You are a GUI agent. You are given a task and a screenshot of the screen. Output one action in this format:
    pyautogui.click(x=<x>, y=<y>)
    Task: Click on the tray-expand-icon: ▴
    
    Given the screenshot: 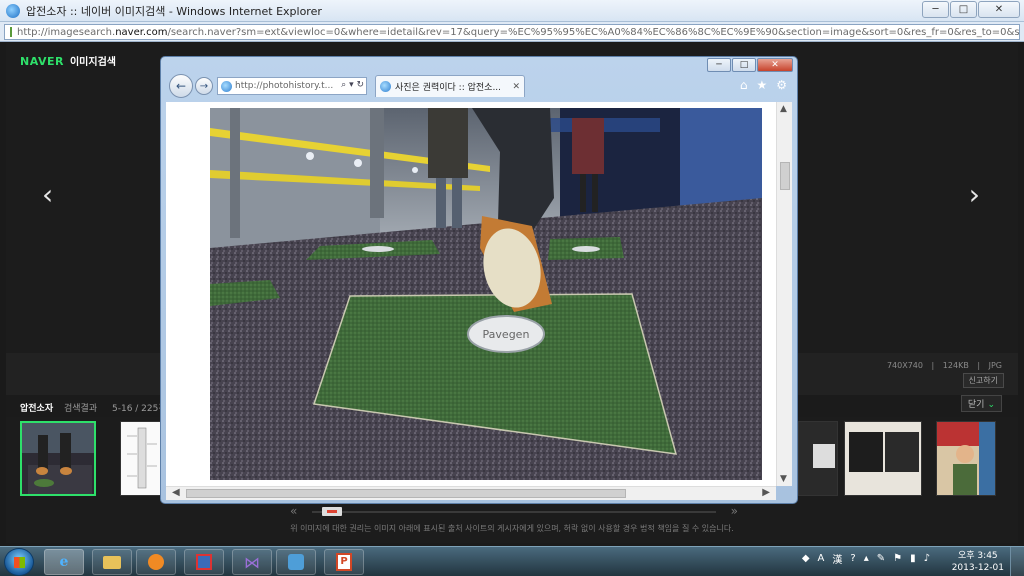 What is the action you would take?
    pyautogui.click(x=866, y=558)
    